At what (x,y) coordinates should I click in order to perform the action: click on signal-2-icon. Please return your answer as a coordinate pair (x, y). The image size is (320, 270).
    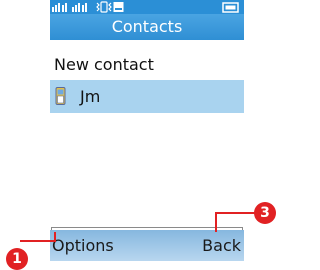
    Looking at the image, I should click on (79, 7).